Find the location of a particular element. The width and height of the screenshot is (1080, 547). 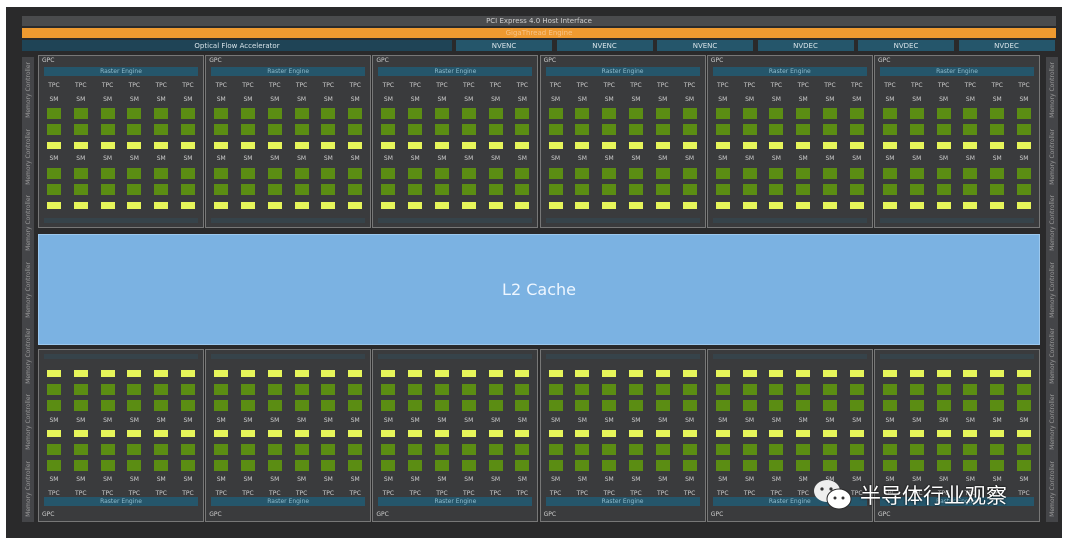

watermark-text: 半导体行业观察 is located at coordinates (933, 496).